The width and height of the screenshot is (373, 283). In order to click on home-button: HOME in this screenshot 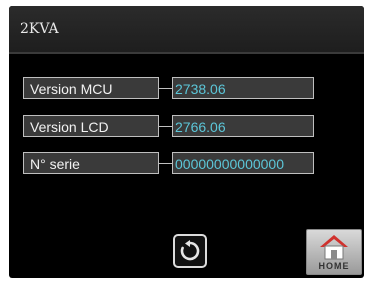, I will do `click(334, 252)`.